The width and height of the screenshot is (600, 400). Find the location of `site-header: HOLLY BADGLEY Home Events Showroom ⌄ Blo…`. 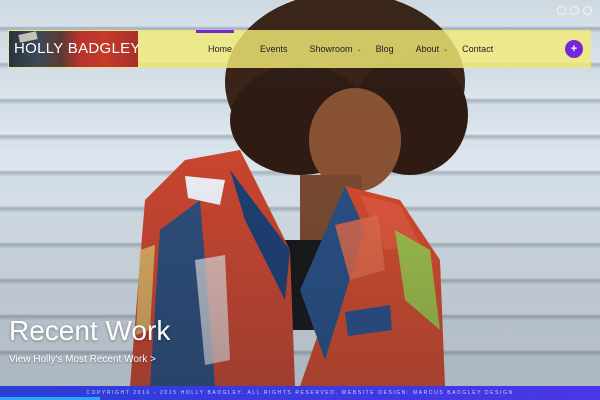

site-header: HOLLY BADGLEY Home Events Showroom ⌄ Blo… is located at coordinates (299, 49).